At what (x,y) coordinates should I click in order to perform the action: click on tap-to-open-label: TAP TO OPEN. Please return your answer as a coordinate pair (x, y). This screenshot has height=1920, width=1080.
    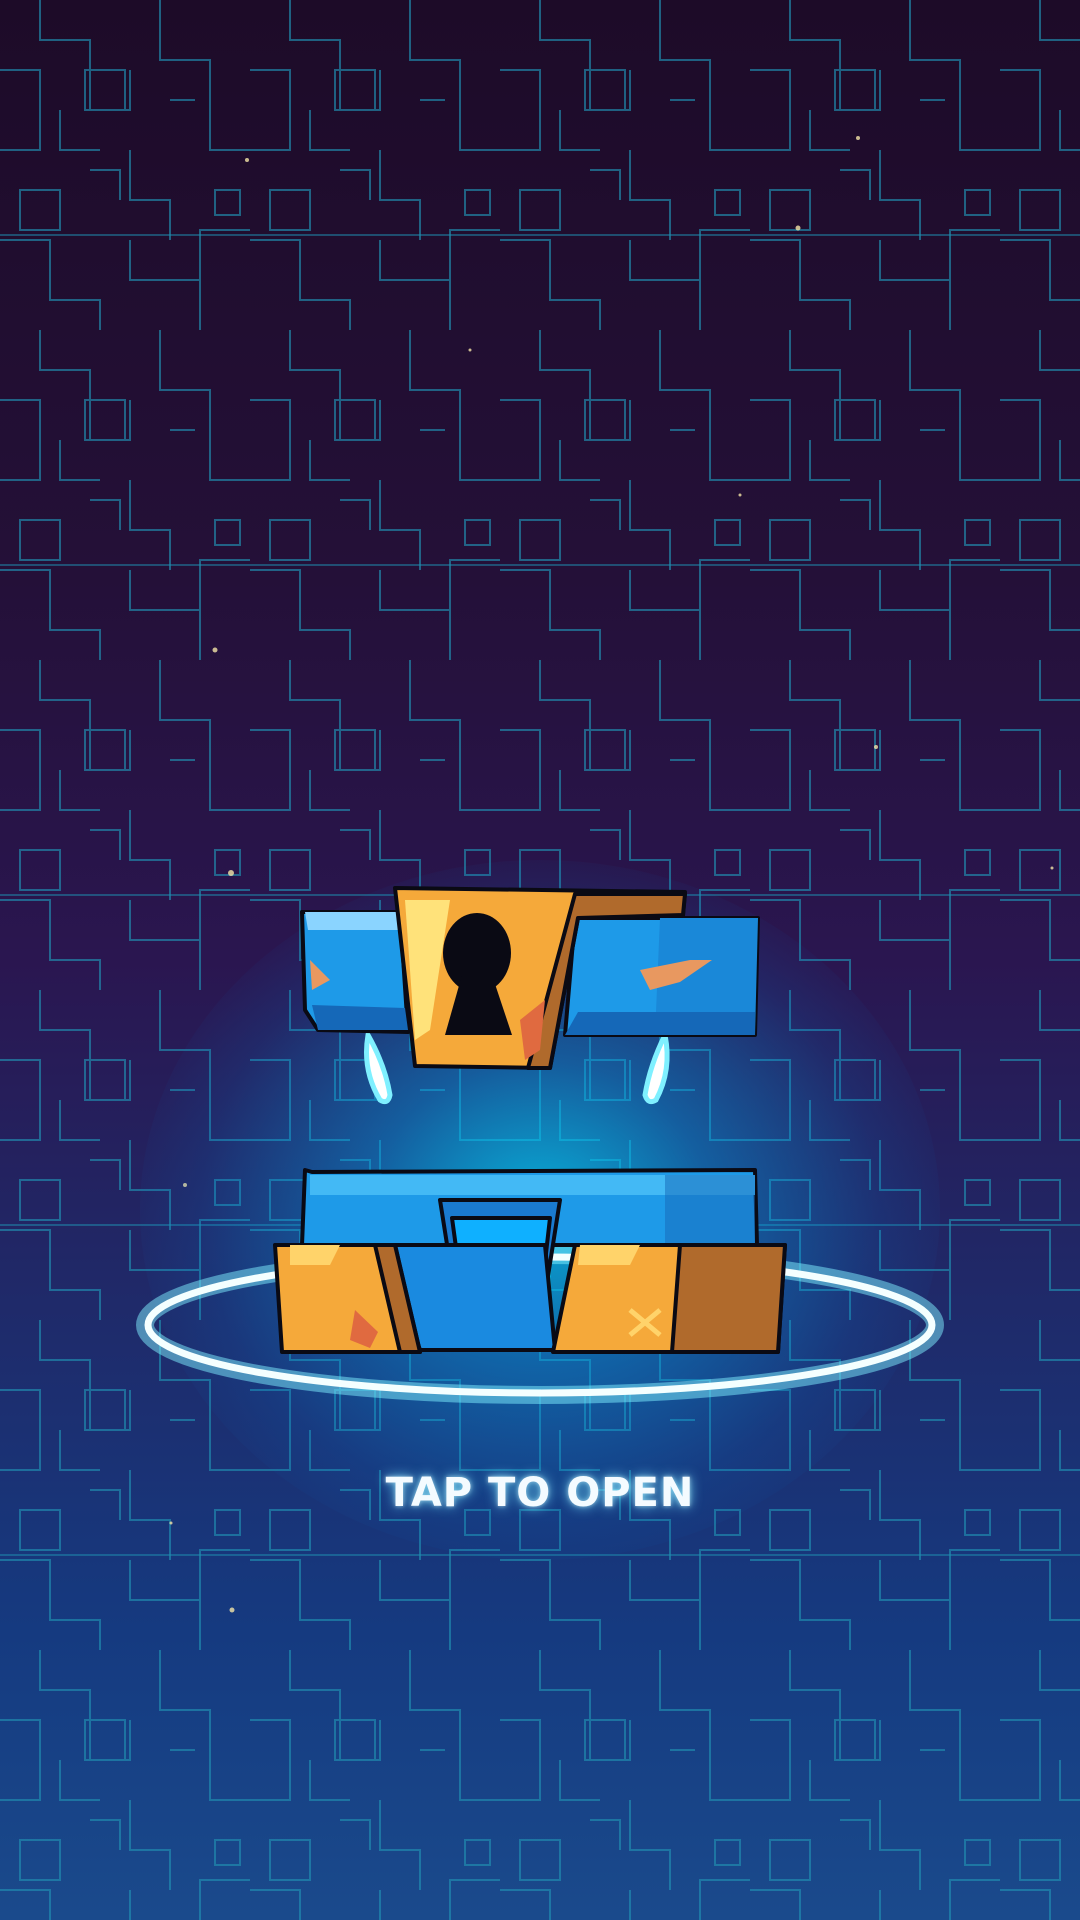
    Looking at the image, I should click on (540, 1493).